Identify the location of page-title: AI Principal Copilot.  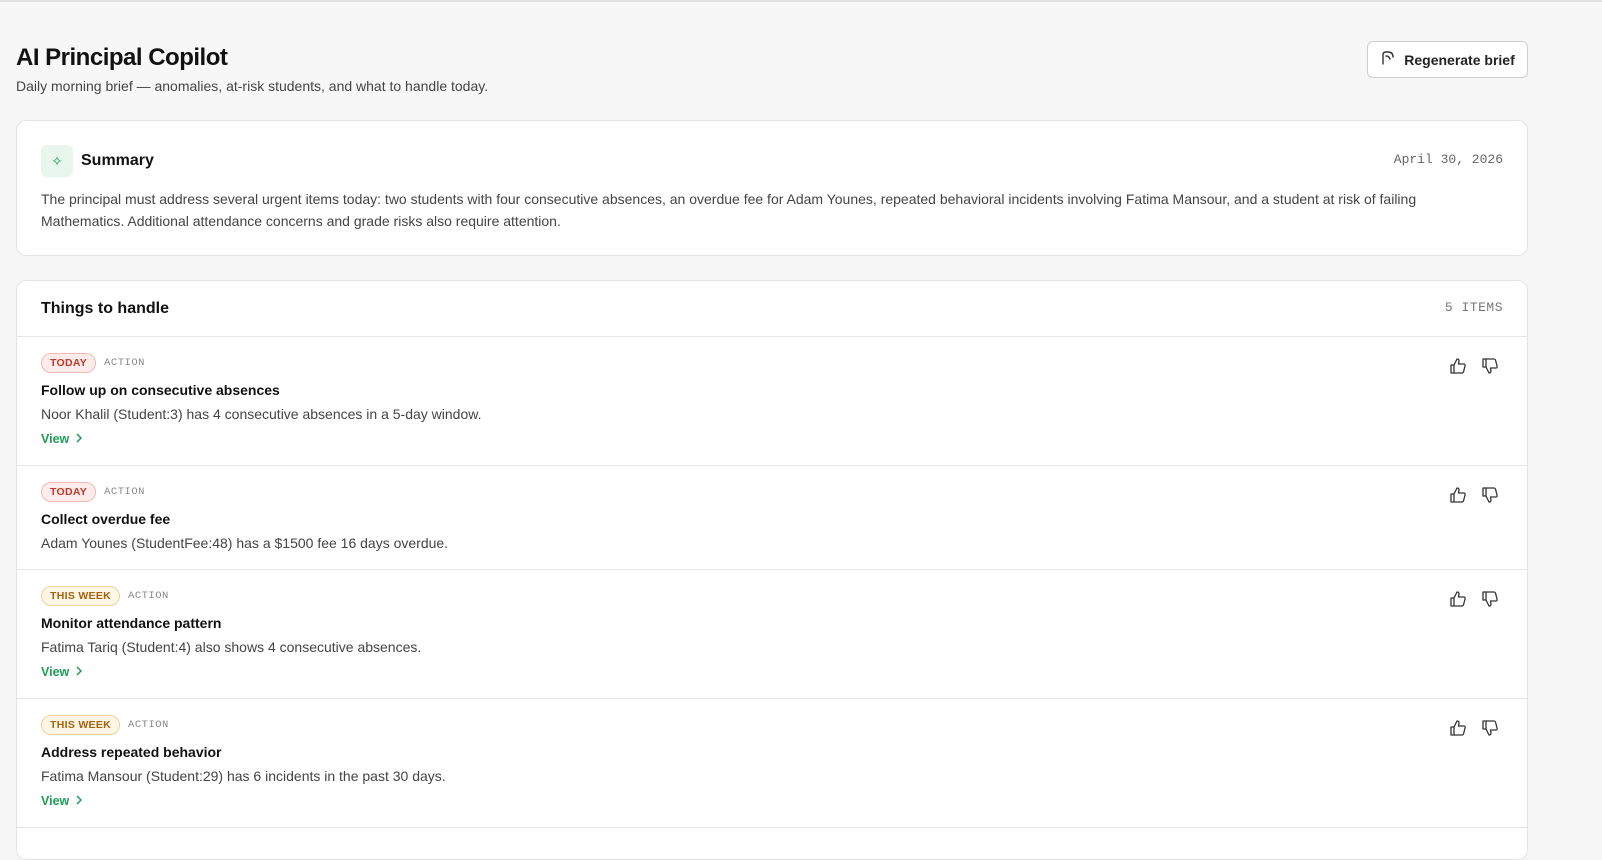
(122, 57).